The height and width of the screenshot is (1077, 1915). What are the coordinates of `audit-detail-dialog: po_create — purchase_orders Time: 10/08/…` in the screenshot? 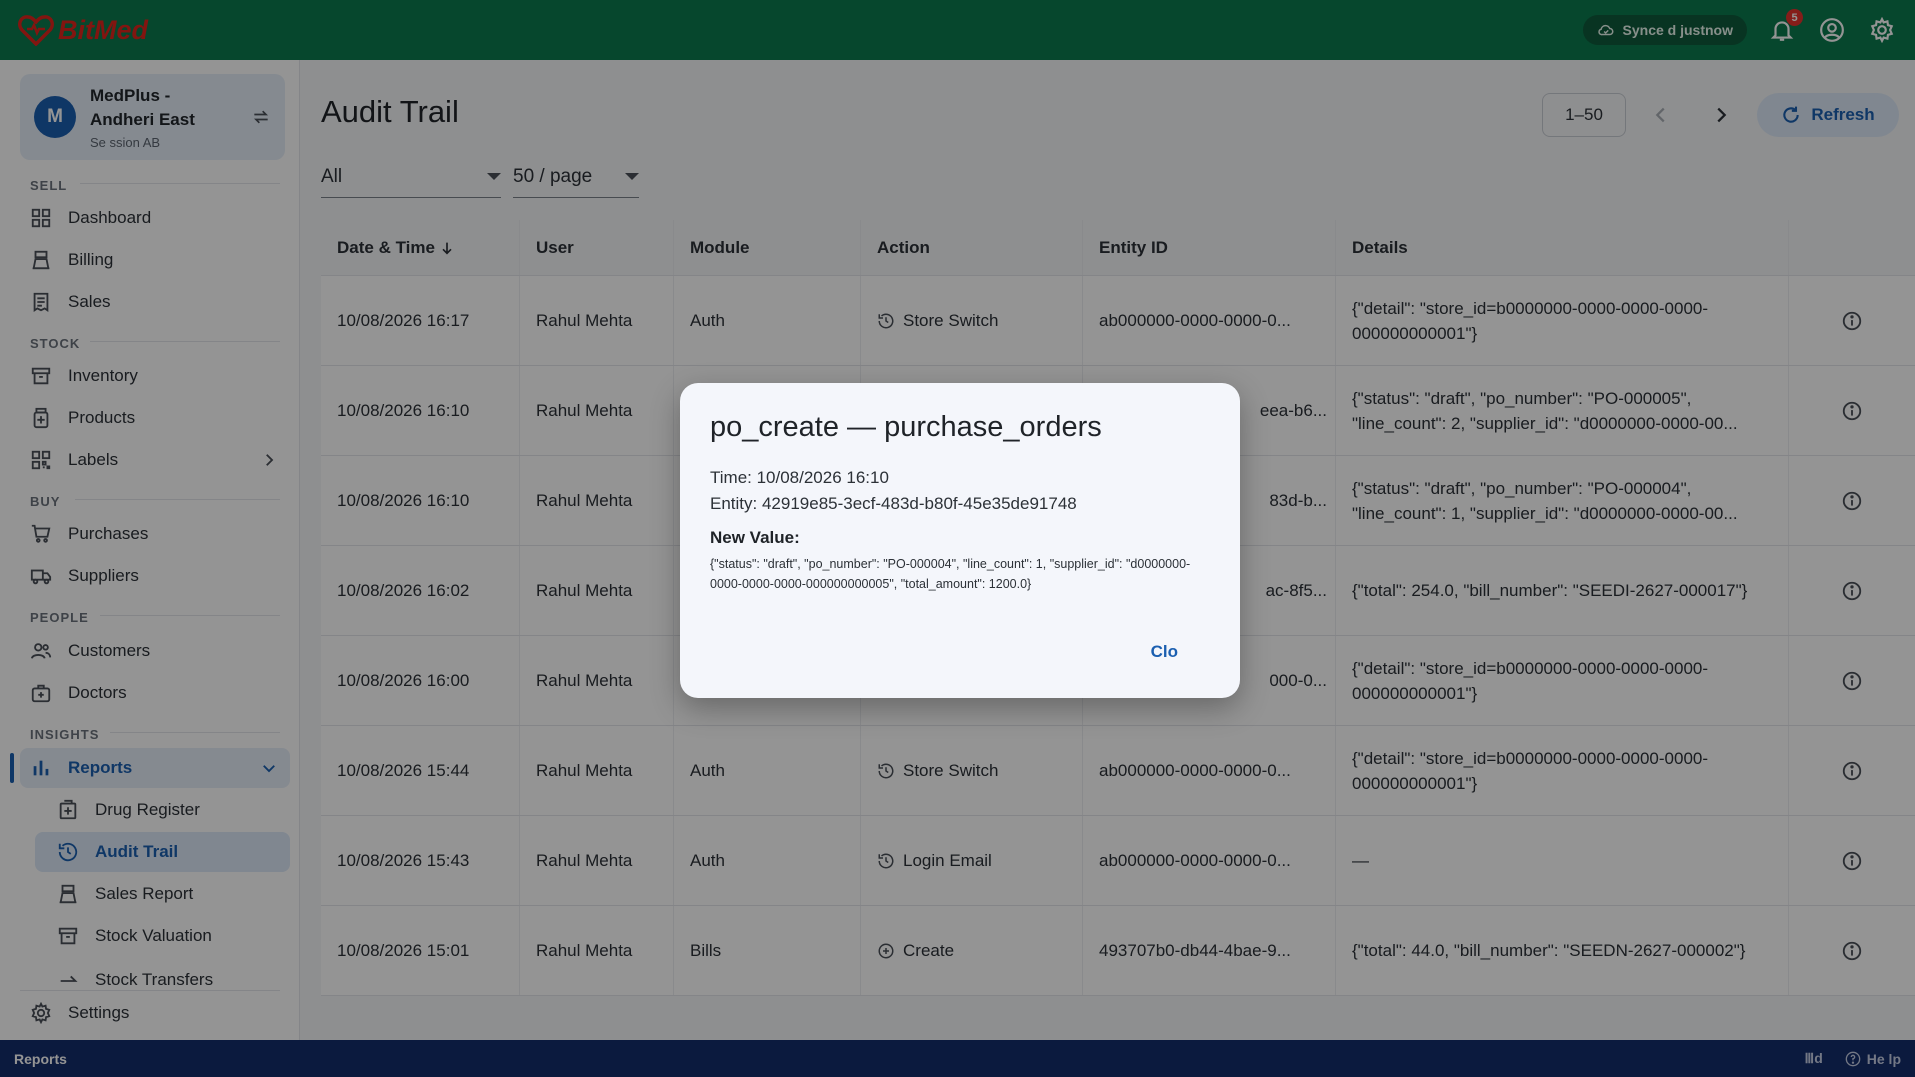 It's located at (960, 540).